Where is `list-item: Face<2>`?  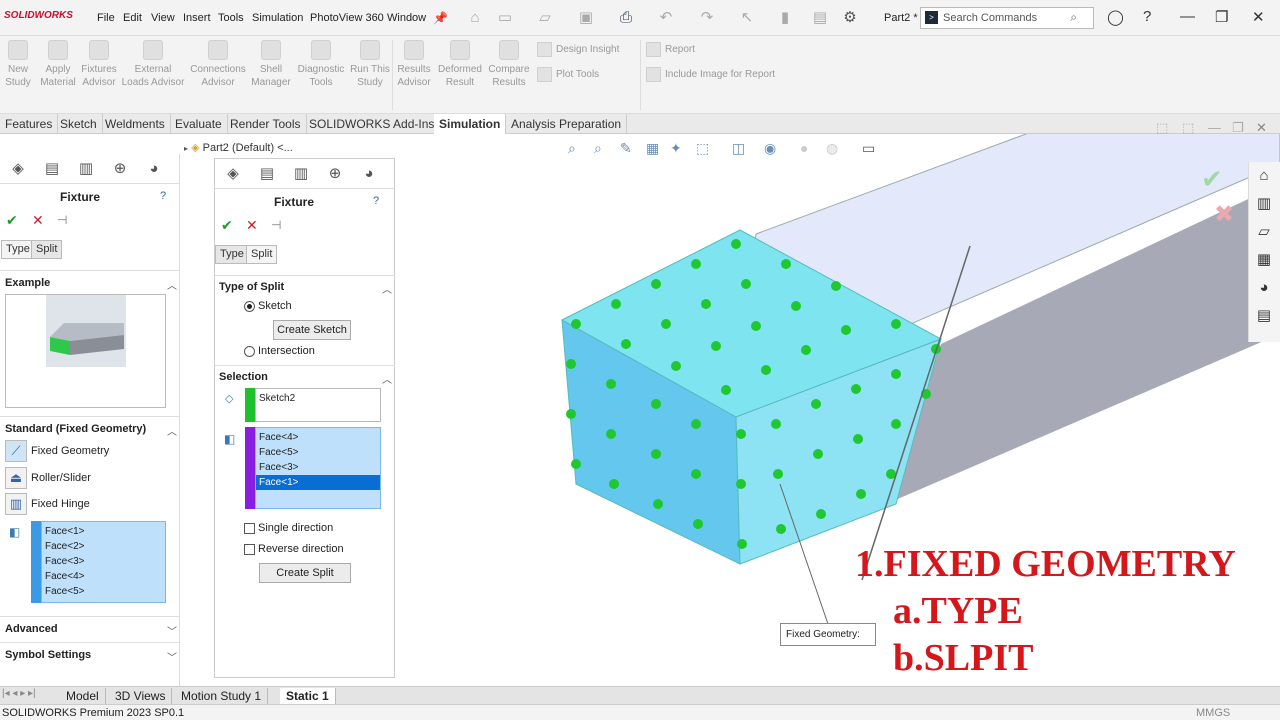 list-item: Face<2> is located at coordinates (103, 546).